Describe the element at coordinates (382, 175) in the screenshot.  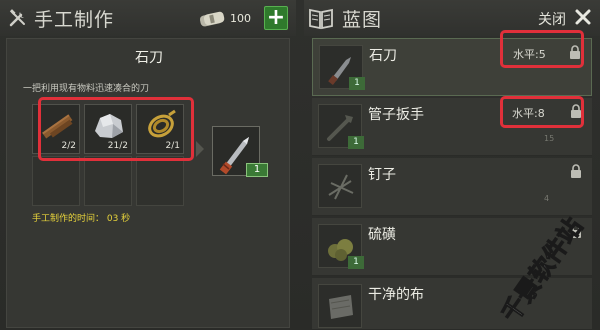
I see `blueprint-name: 钉子` at that location.